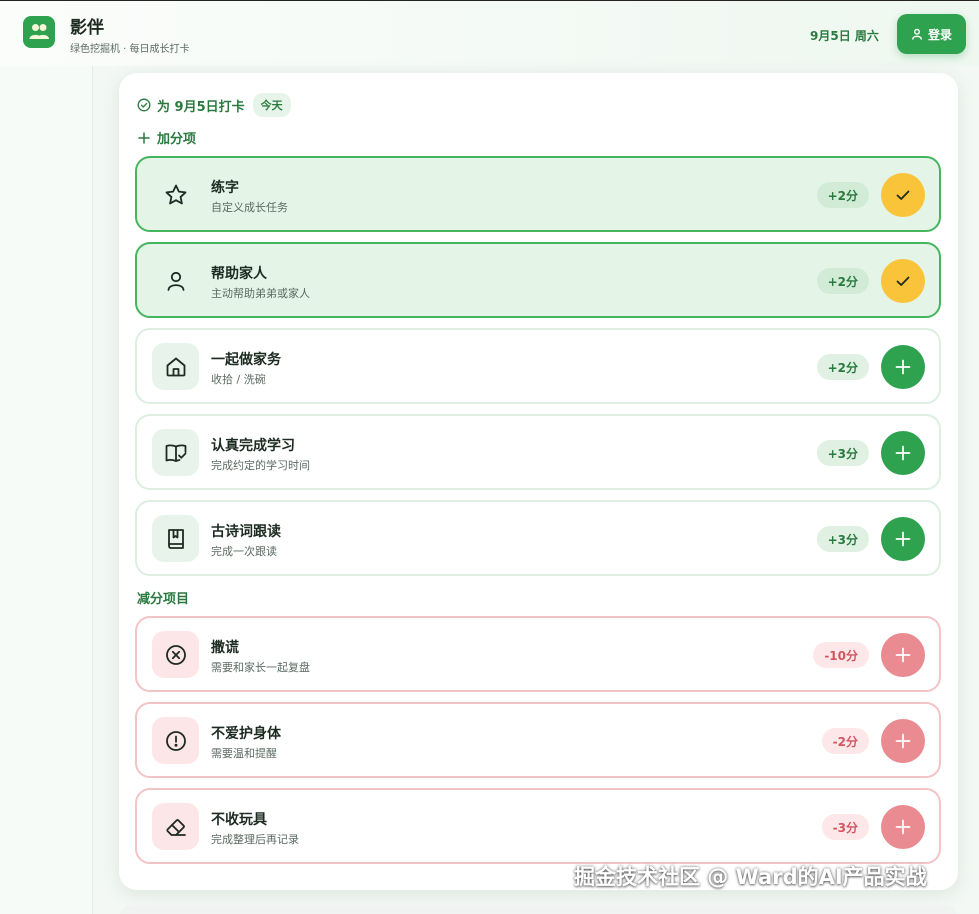 The width and height of the screenshot is (979, 914). What do you see at coordinates (750, 877) in the screenshot?
I see `watermark: 掘金技术社区 @ Ward的AI产品实战` at bounding box center [750, 877].